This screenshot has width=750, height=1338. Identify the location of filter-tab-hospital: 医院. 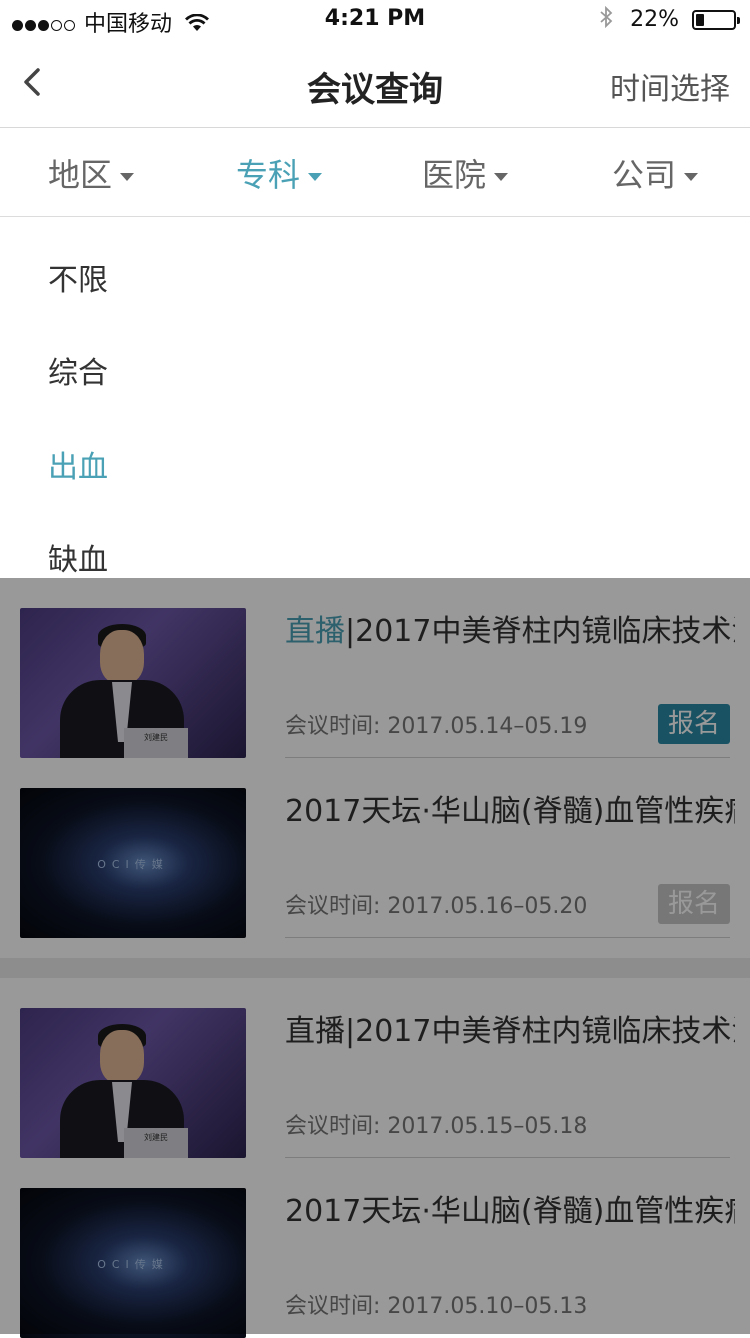
(465, 173).